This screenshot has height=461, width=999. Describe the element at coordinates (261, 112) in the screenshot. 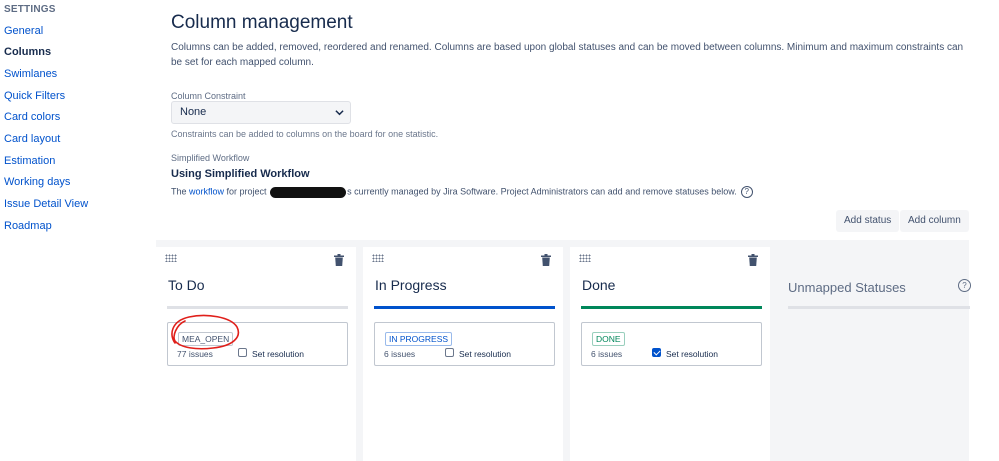

I see `column-constraint-select: None` at that location.